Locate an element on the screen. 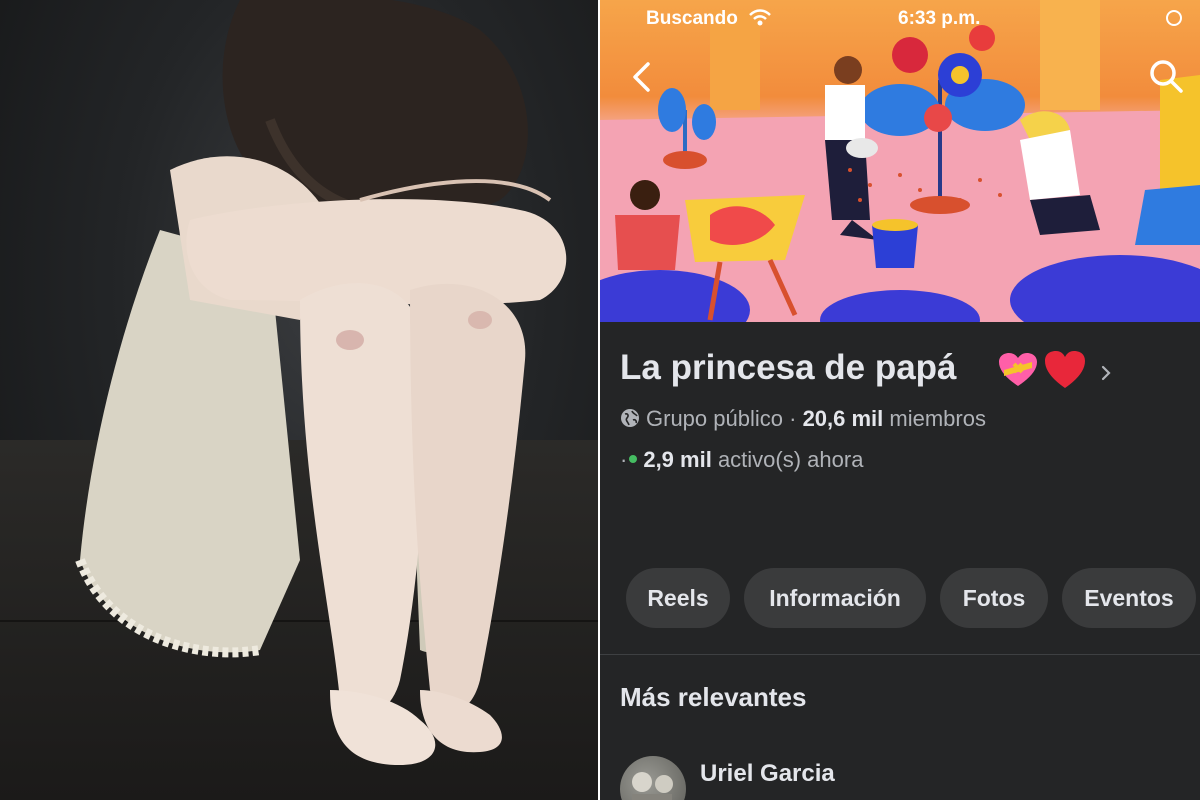  wifi-icon is located at coordinates (760, 21).